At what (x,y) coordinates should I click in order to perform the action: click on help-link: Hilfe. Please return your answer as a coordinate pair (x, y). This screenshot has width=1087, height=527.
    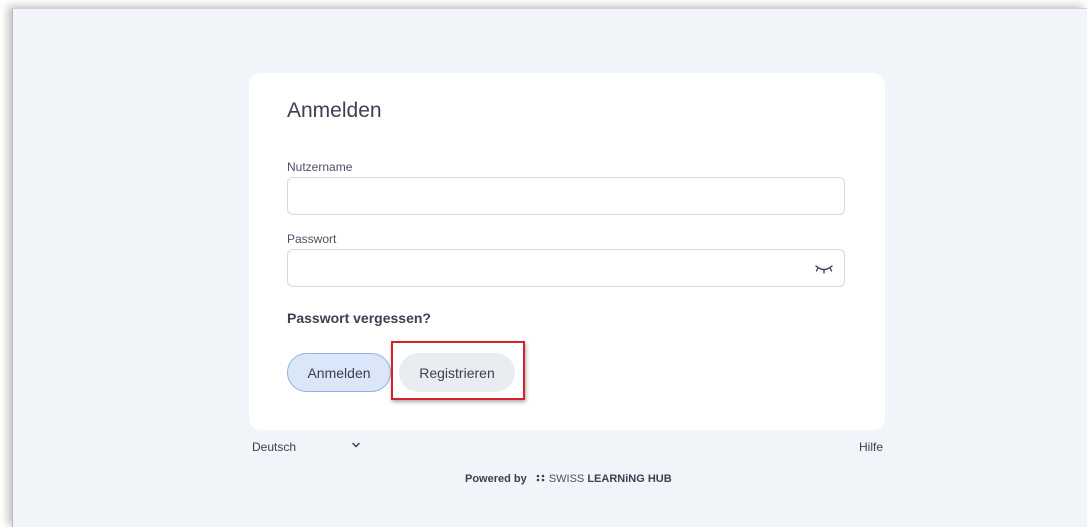
    Looking at the image, I should click on (871, 447).